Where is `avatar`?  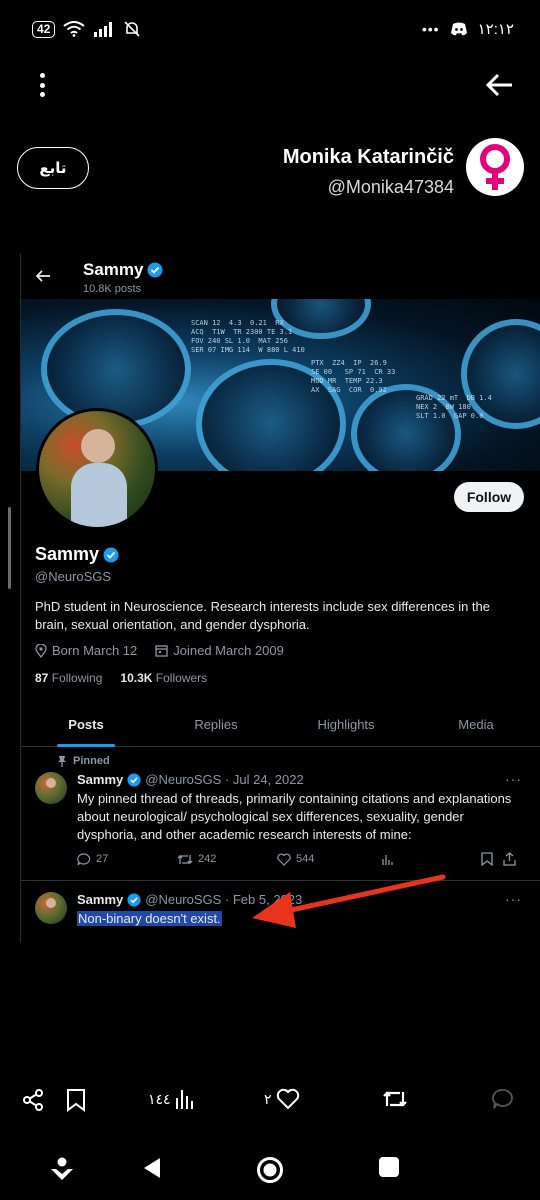 avatar is located at coordinates (495, 167).